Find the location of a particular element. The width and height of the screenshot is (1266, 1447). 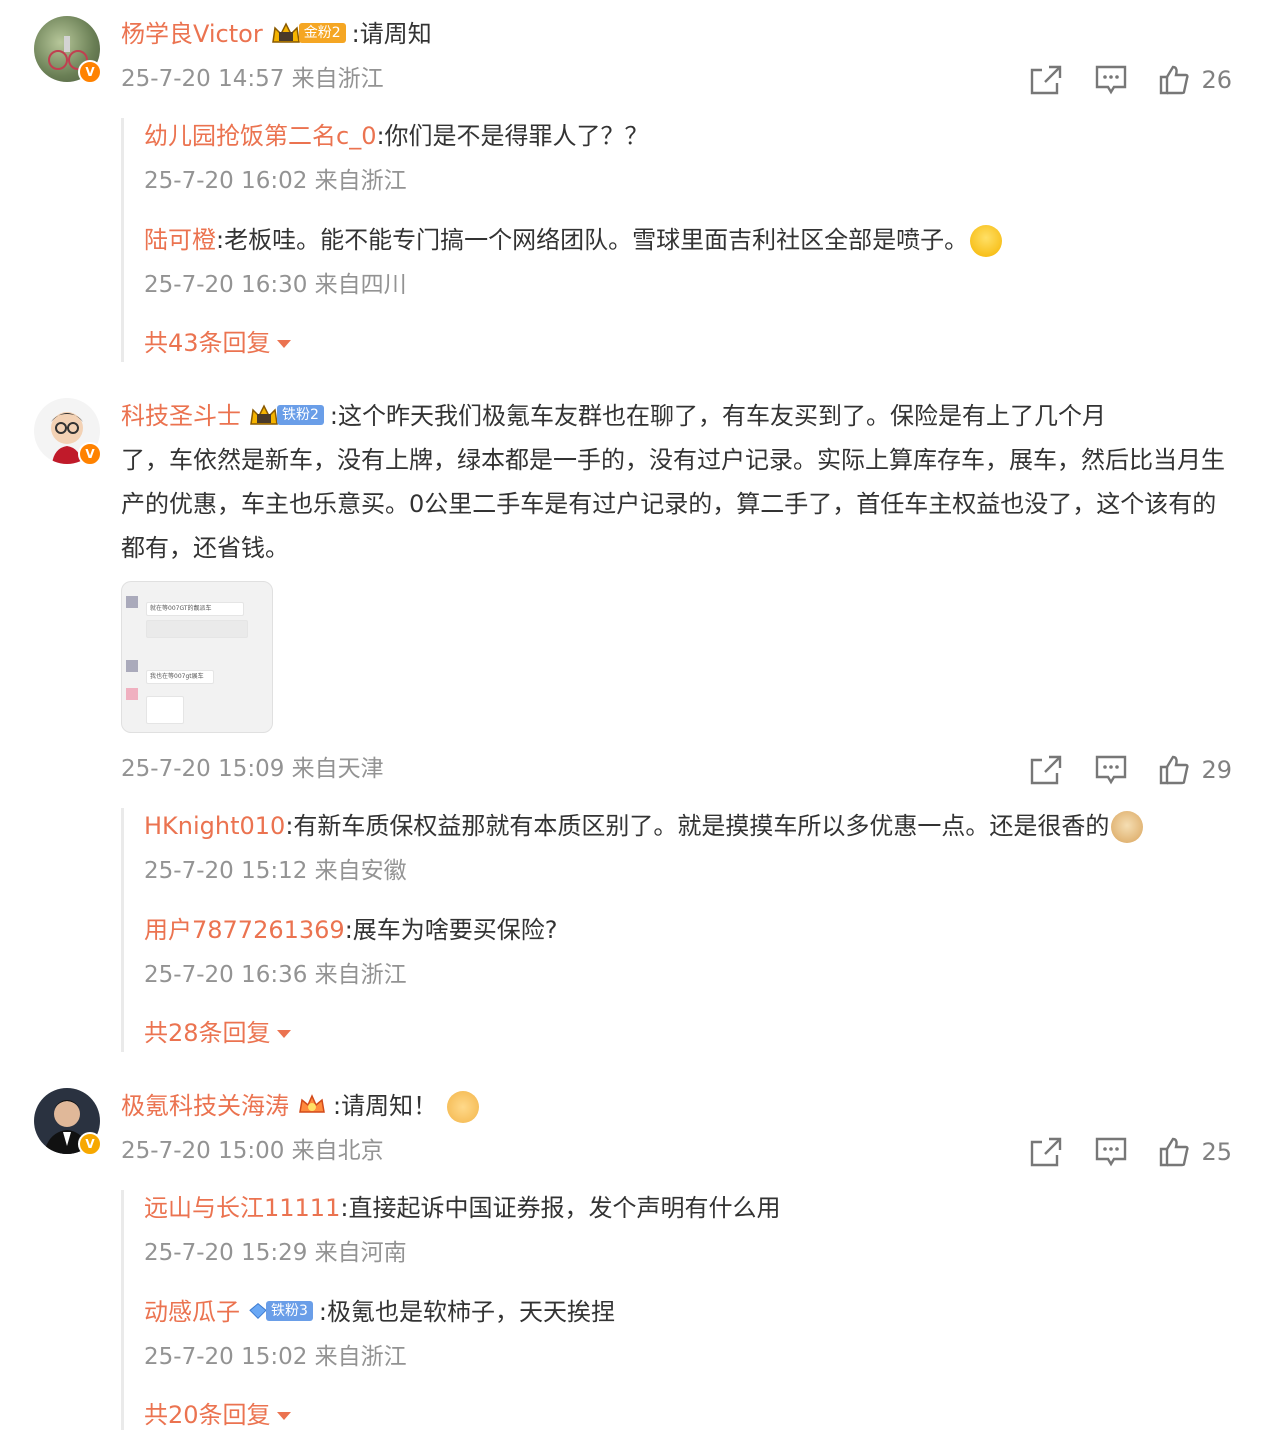

reply-text: :直接起诉中国证券报，发个声明有什么用 is located at coordinates (560, 1208).